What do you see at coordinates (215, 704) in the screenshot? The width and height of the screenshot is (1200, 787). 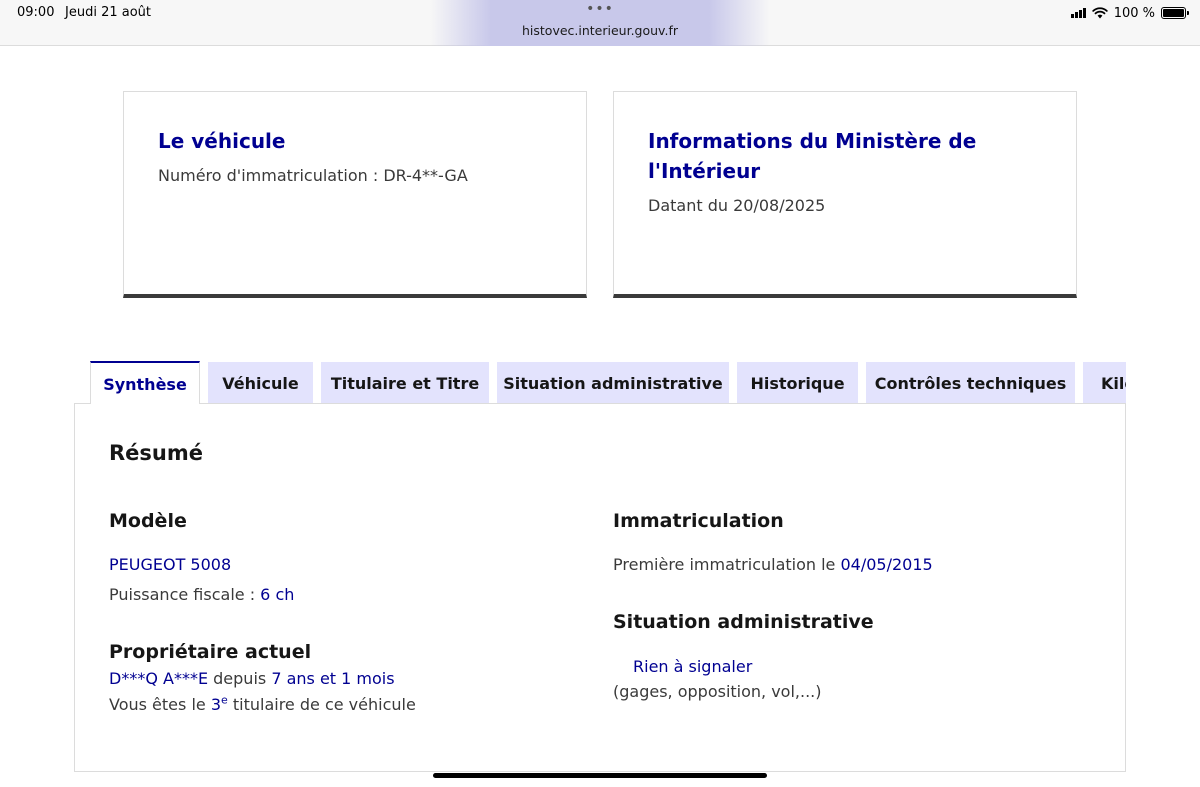 I see `owner-rank-number: 3` at bounding box center [215, 704].